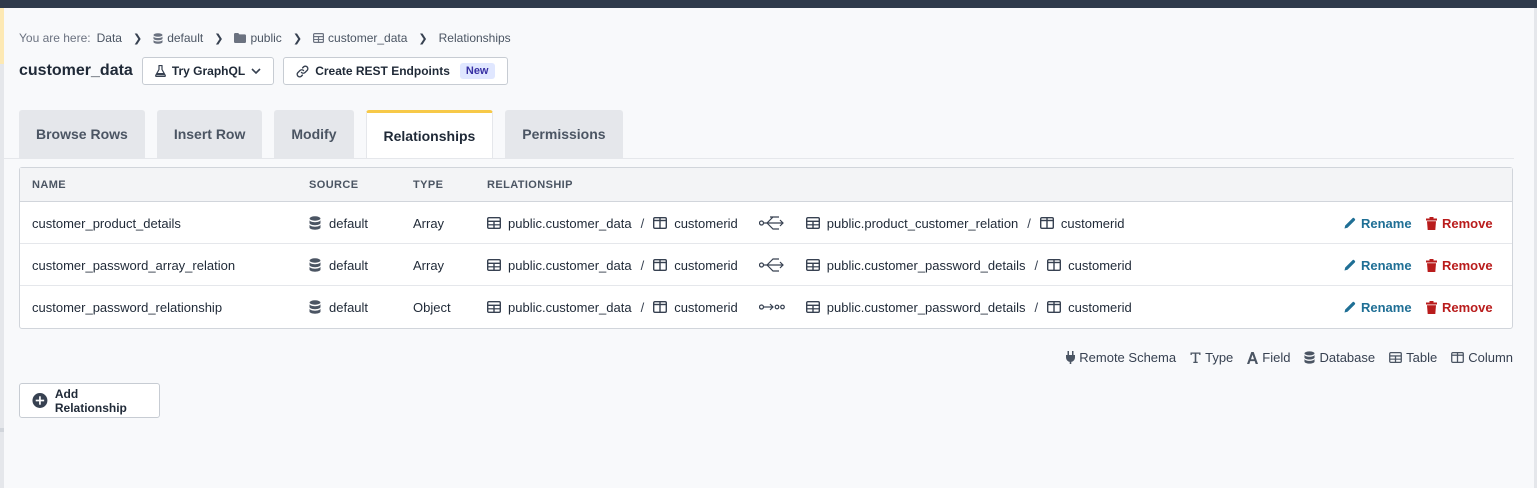 This screenshot has width=1537, height=488. Describe the element at coordinates (474, 38) in the screenshot. I see `breadcrumb-current: Relationships` at that location.